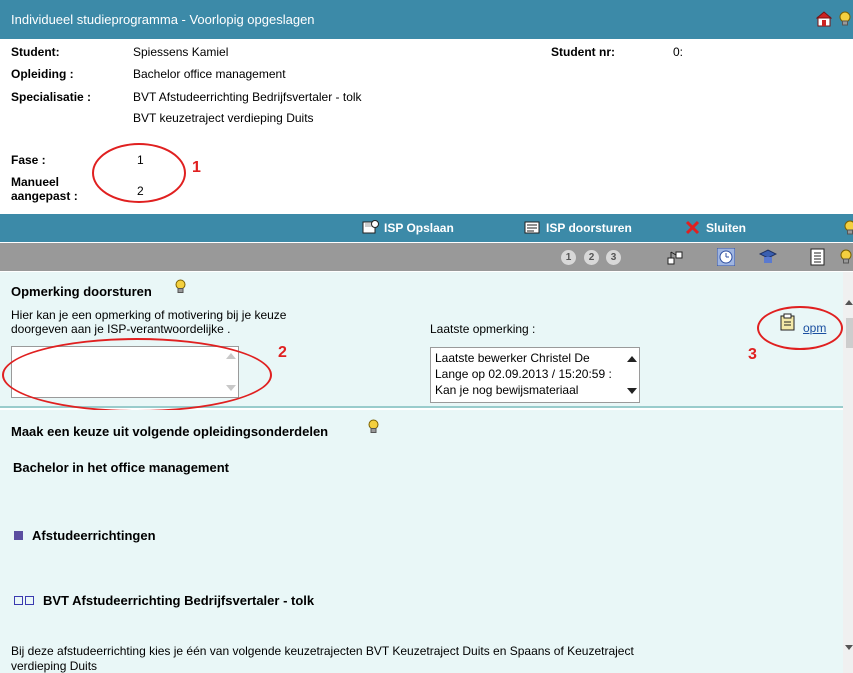  I want to click on specialisatie-value-2: BVT keuzetraject verdieping Duits, so click(223, 118).